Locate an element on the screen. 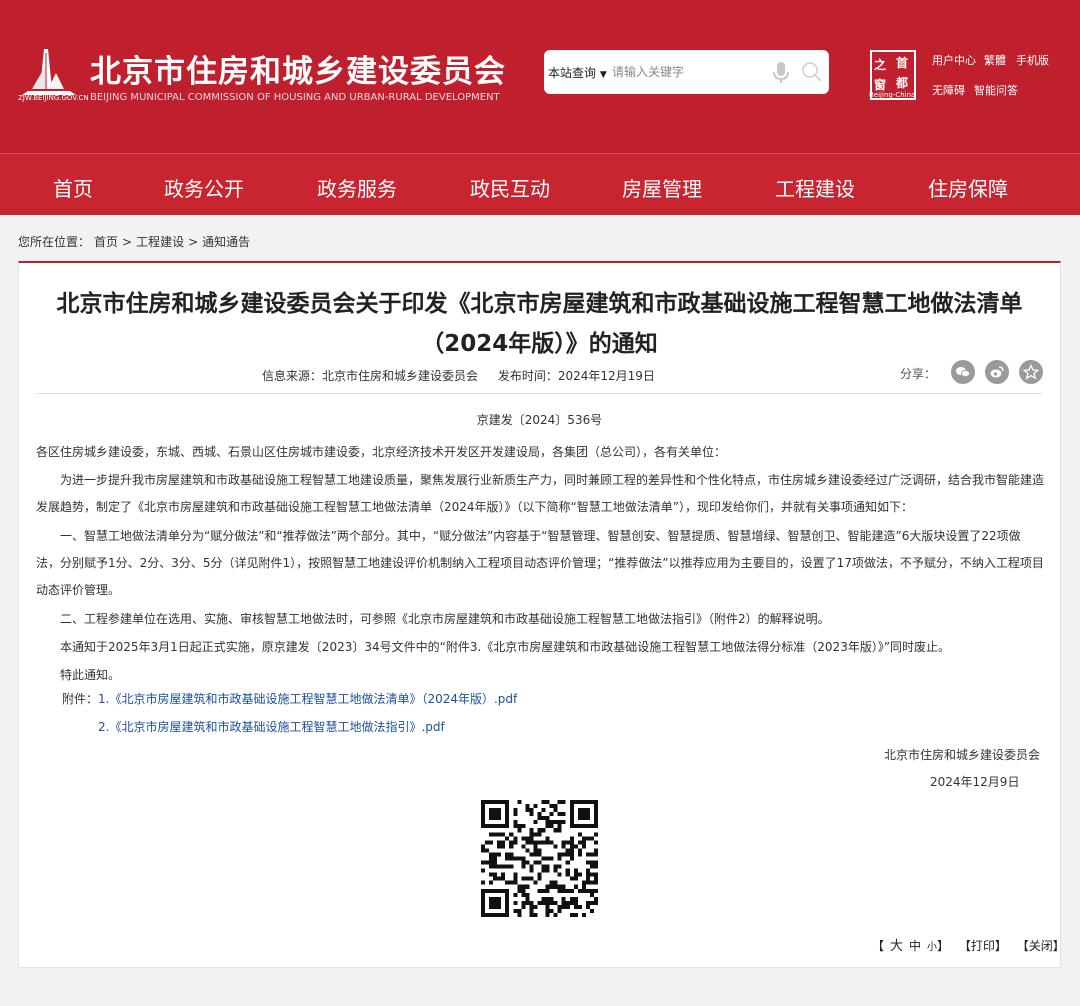  article-publish-date: 发布时间：2024年12月19日 is located at coordinates (576, 376).